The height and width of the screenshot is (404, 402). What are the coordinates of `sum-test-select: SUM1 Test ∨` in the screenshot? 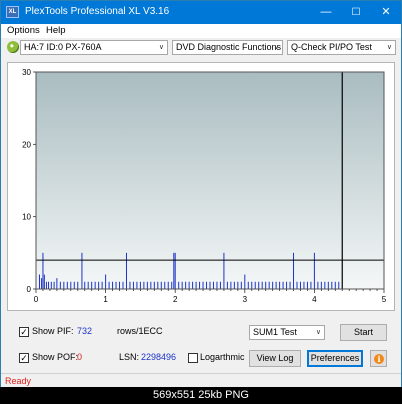 It's located at (287, 332).